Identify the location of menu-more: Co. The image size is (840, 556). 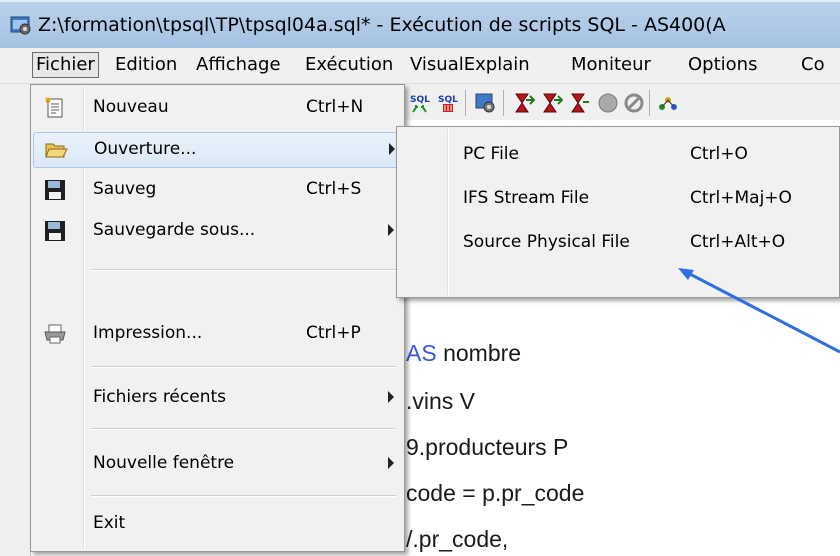
(813, 65).